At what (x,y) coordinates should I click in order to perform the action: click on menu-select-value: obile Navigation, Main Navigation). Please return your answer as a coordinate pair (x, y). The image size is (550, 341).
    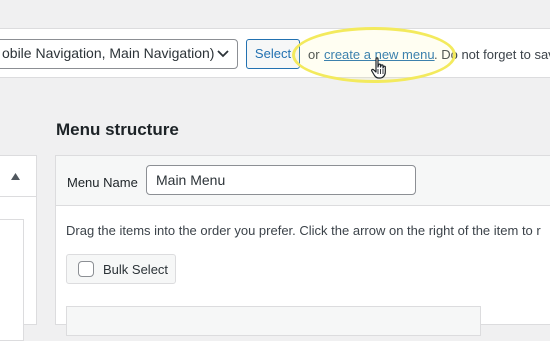
    Looking at the image, I should click on (108, 53).